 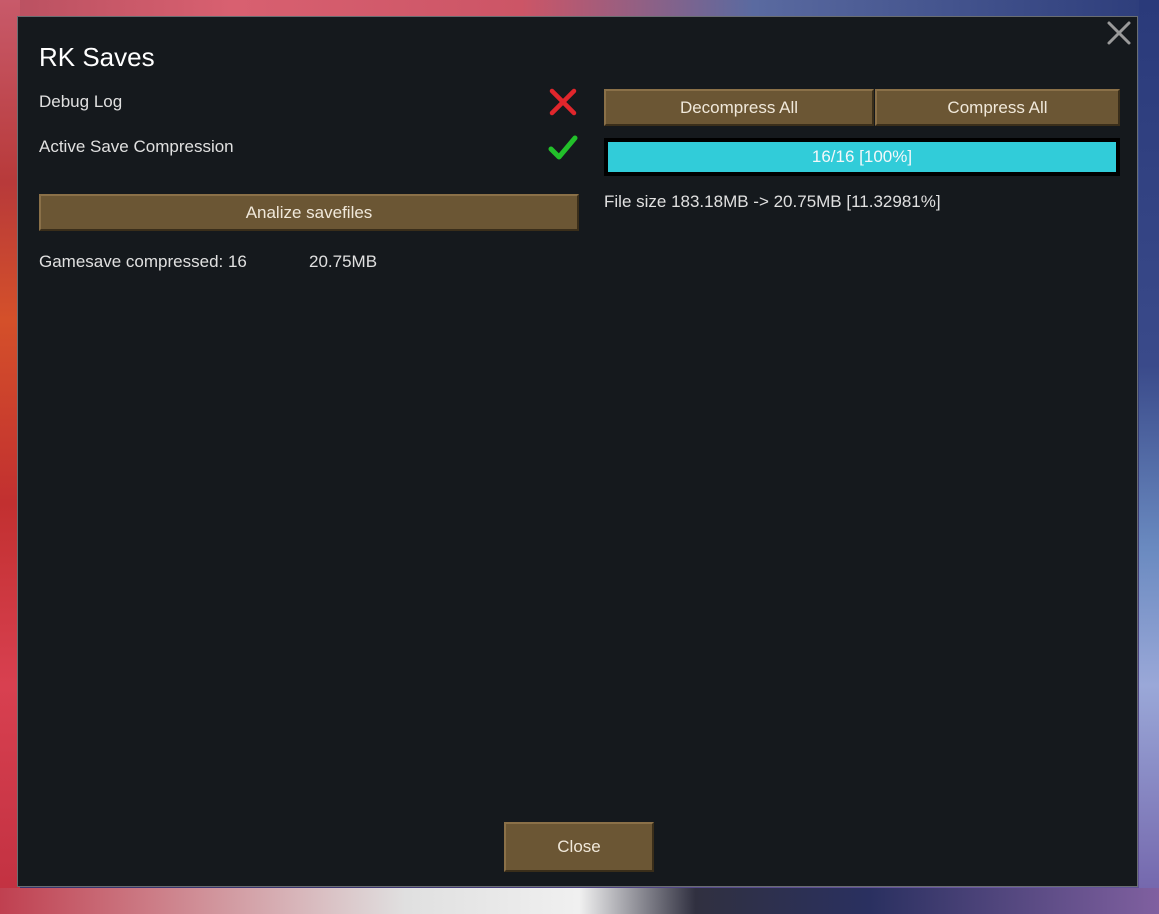 I want to click on progress-text: 16/16 [100%], so click(x=862, y=156).